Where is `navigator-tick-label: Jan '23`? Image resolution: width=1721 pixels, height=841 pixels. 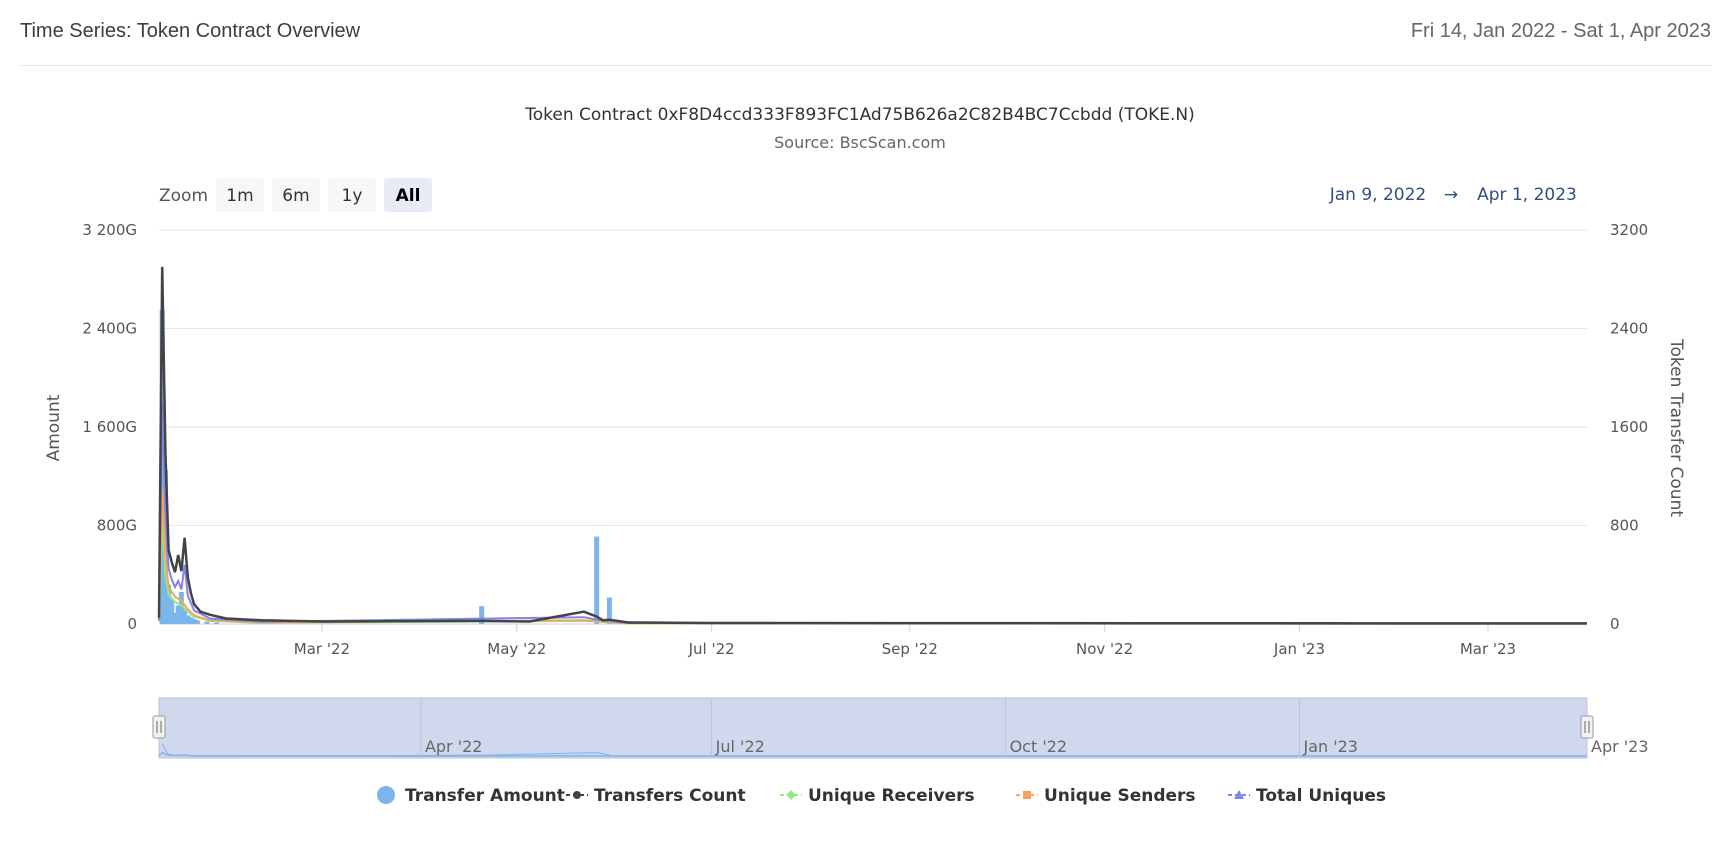
navigator-tick-label: Jan '23 is located at coordinates (1330, 746).